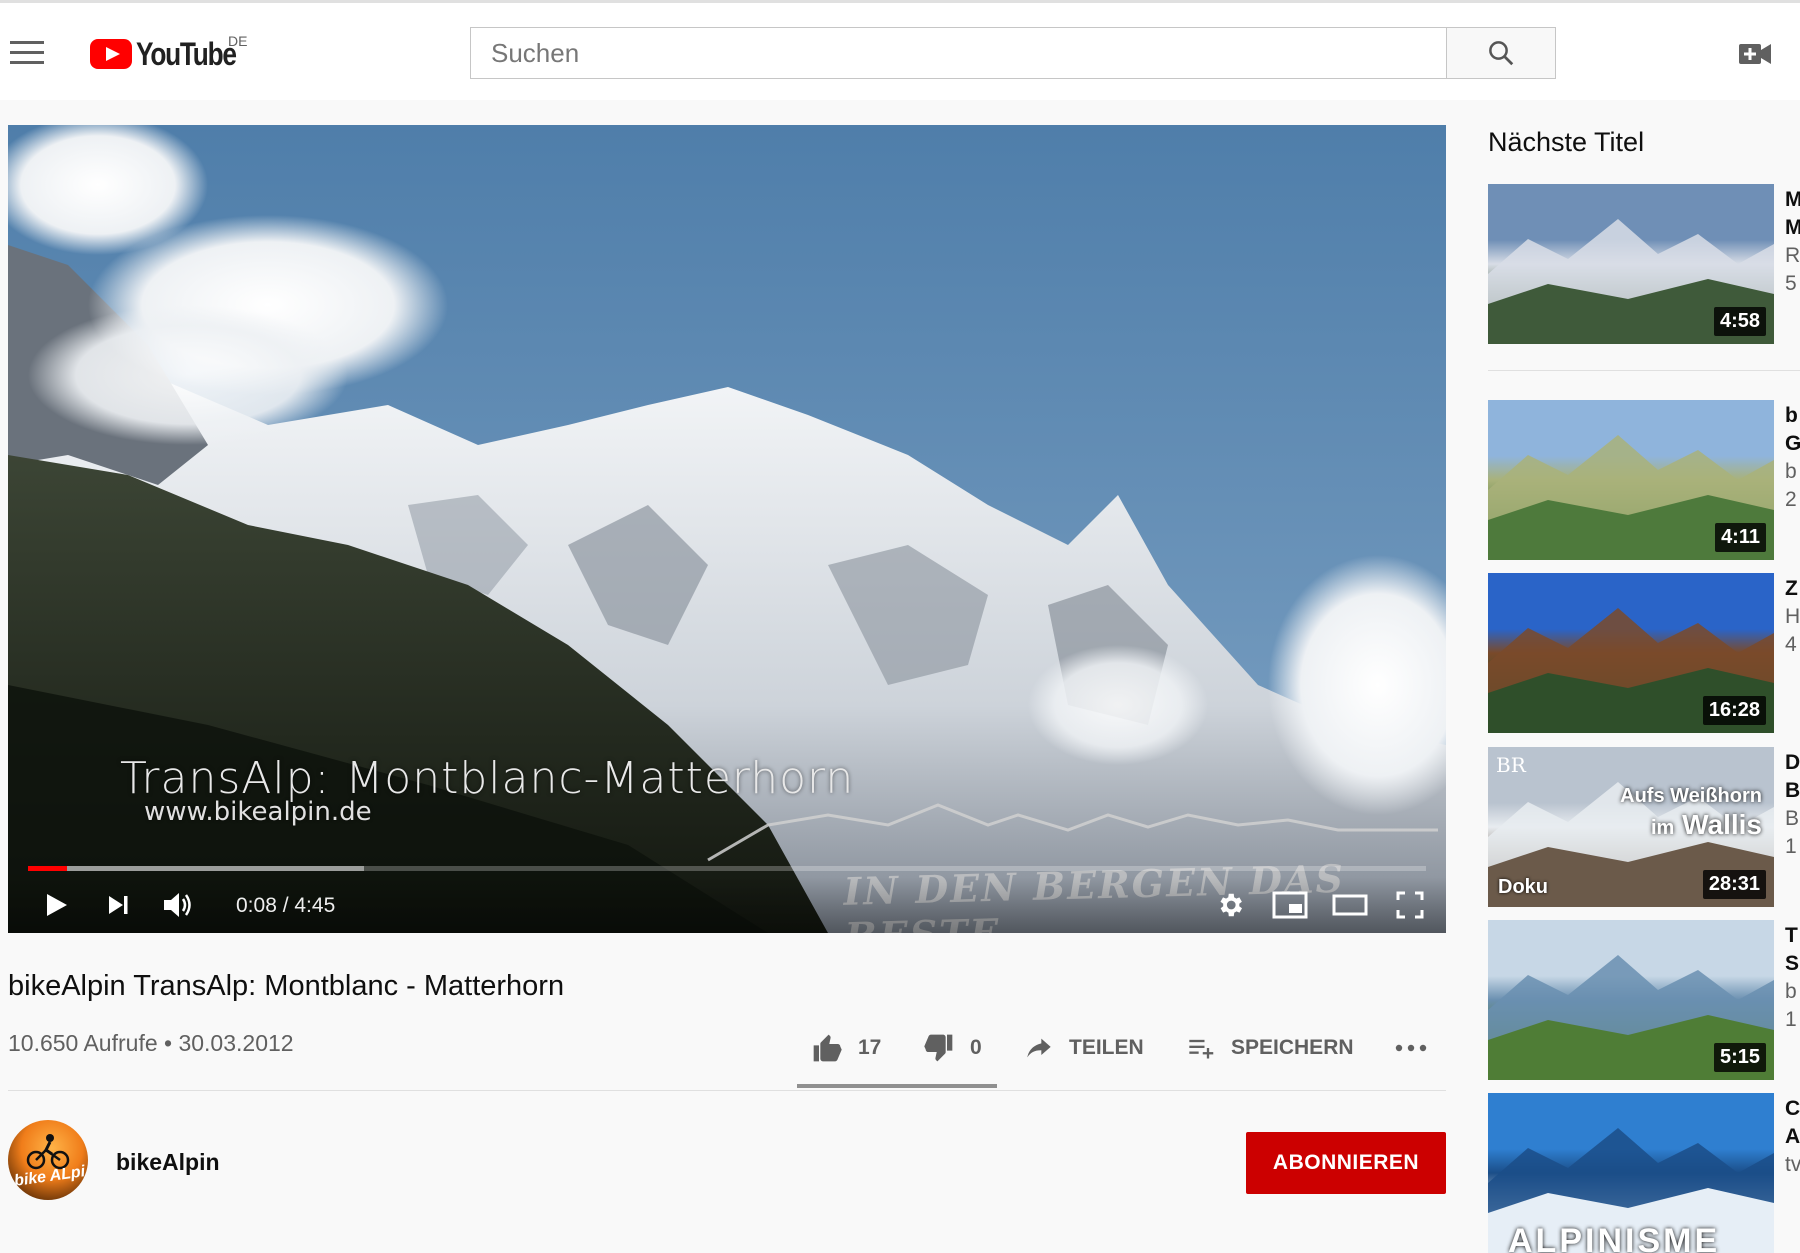  Describe the element at coordinates (1631, 480) in the screenshot. I see `up-next-thumbnail: 4:11` at that location.